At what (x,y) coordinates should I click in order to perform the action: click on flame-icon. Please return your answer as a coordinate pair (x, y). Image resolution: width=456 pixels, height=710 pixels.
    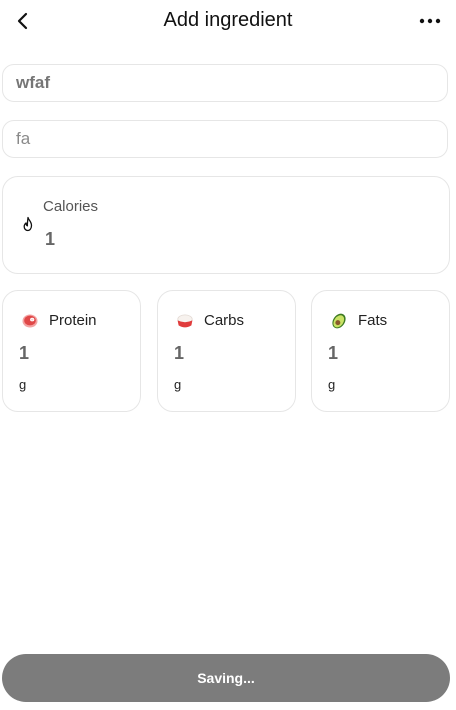
    Looking at the image, I should click on (28, 224).